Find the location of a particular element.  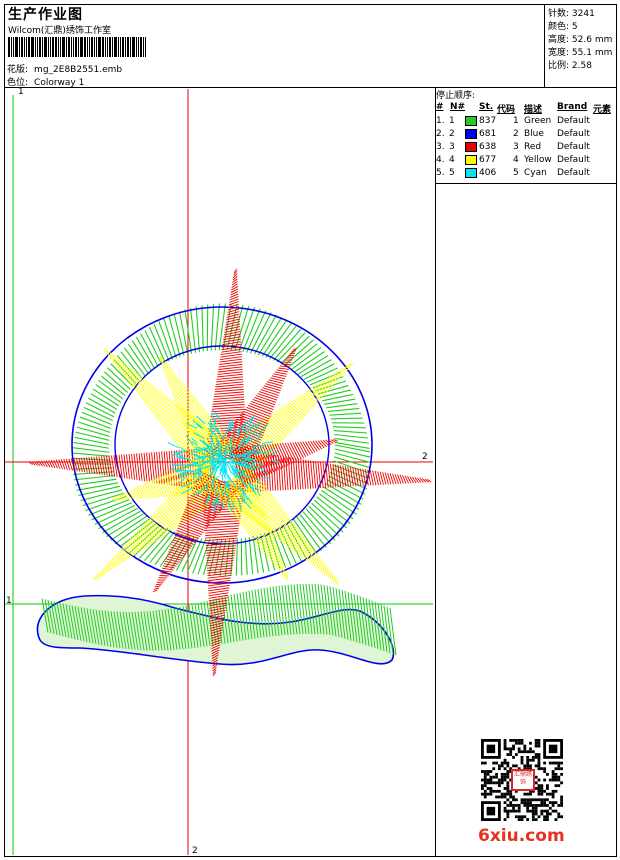

seal-text: 汇鼎绣饰 is located at coordinates (522, 778).